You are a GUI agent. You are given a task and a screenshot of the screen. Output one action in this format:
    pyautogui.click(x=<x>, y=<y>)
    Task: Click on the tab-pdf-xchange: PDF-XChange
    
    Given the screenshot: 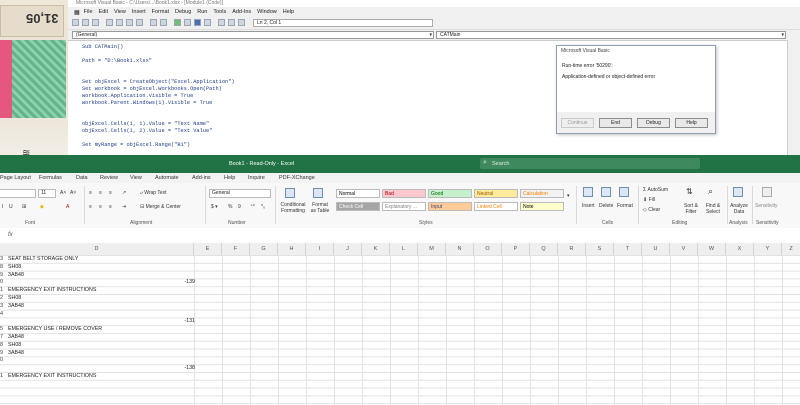 What is the action you would take?
    pyautogui.click(x=297, y=178)
    